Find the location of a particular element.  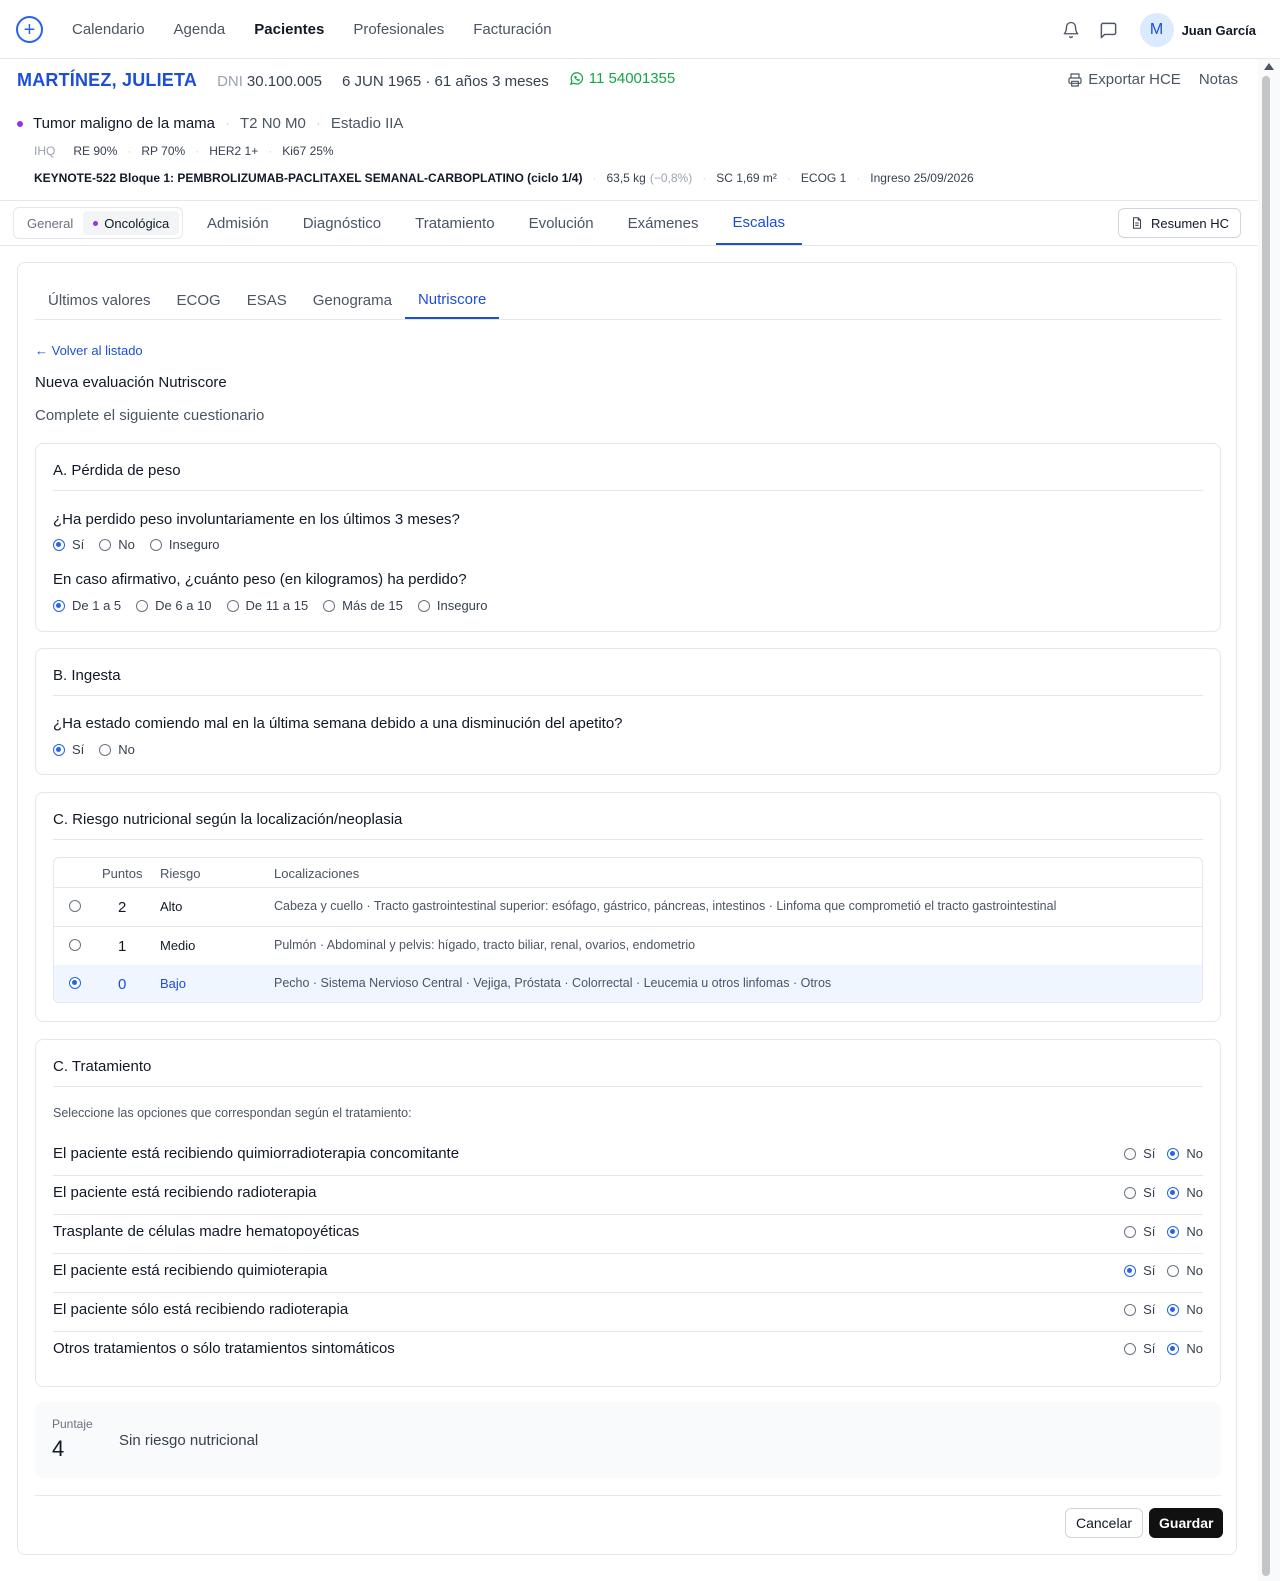

nav-calendario: Calendario is located at coordinates (108, 29).